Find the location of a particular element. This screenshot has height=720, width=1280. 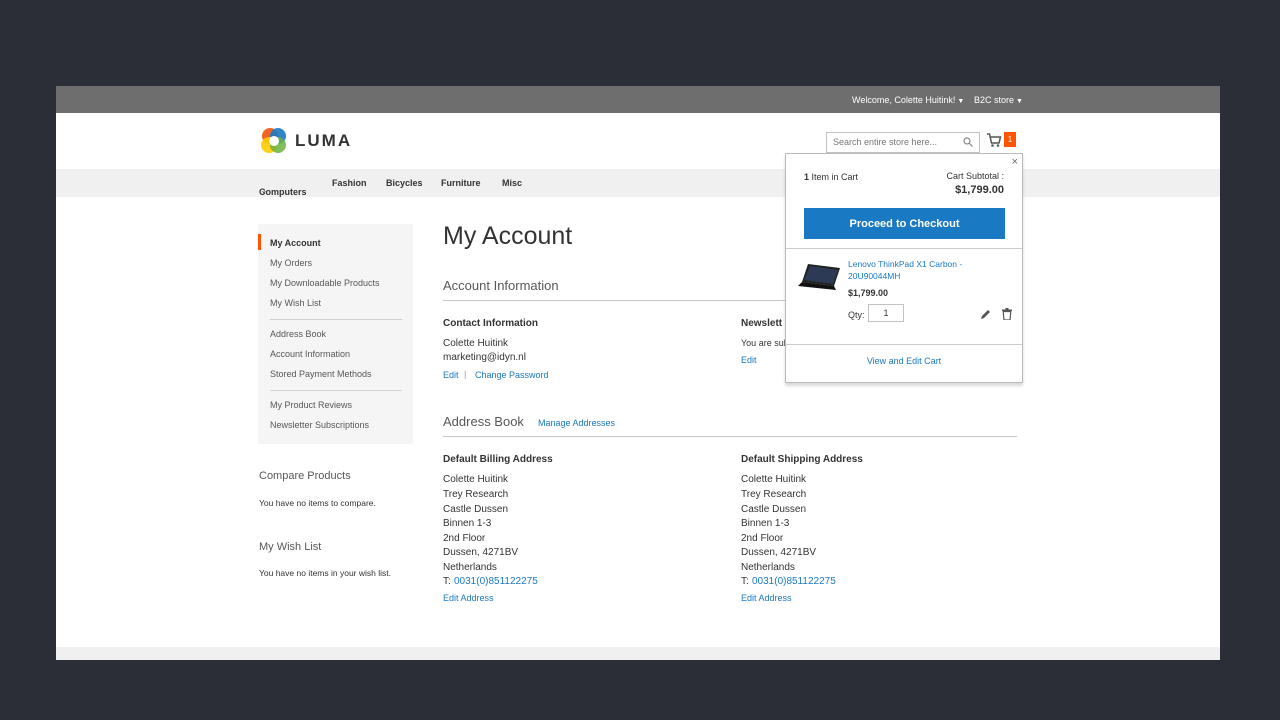

billing-line: Dussen, 4271BV is located at coordinates (481, 552).